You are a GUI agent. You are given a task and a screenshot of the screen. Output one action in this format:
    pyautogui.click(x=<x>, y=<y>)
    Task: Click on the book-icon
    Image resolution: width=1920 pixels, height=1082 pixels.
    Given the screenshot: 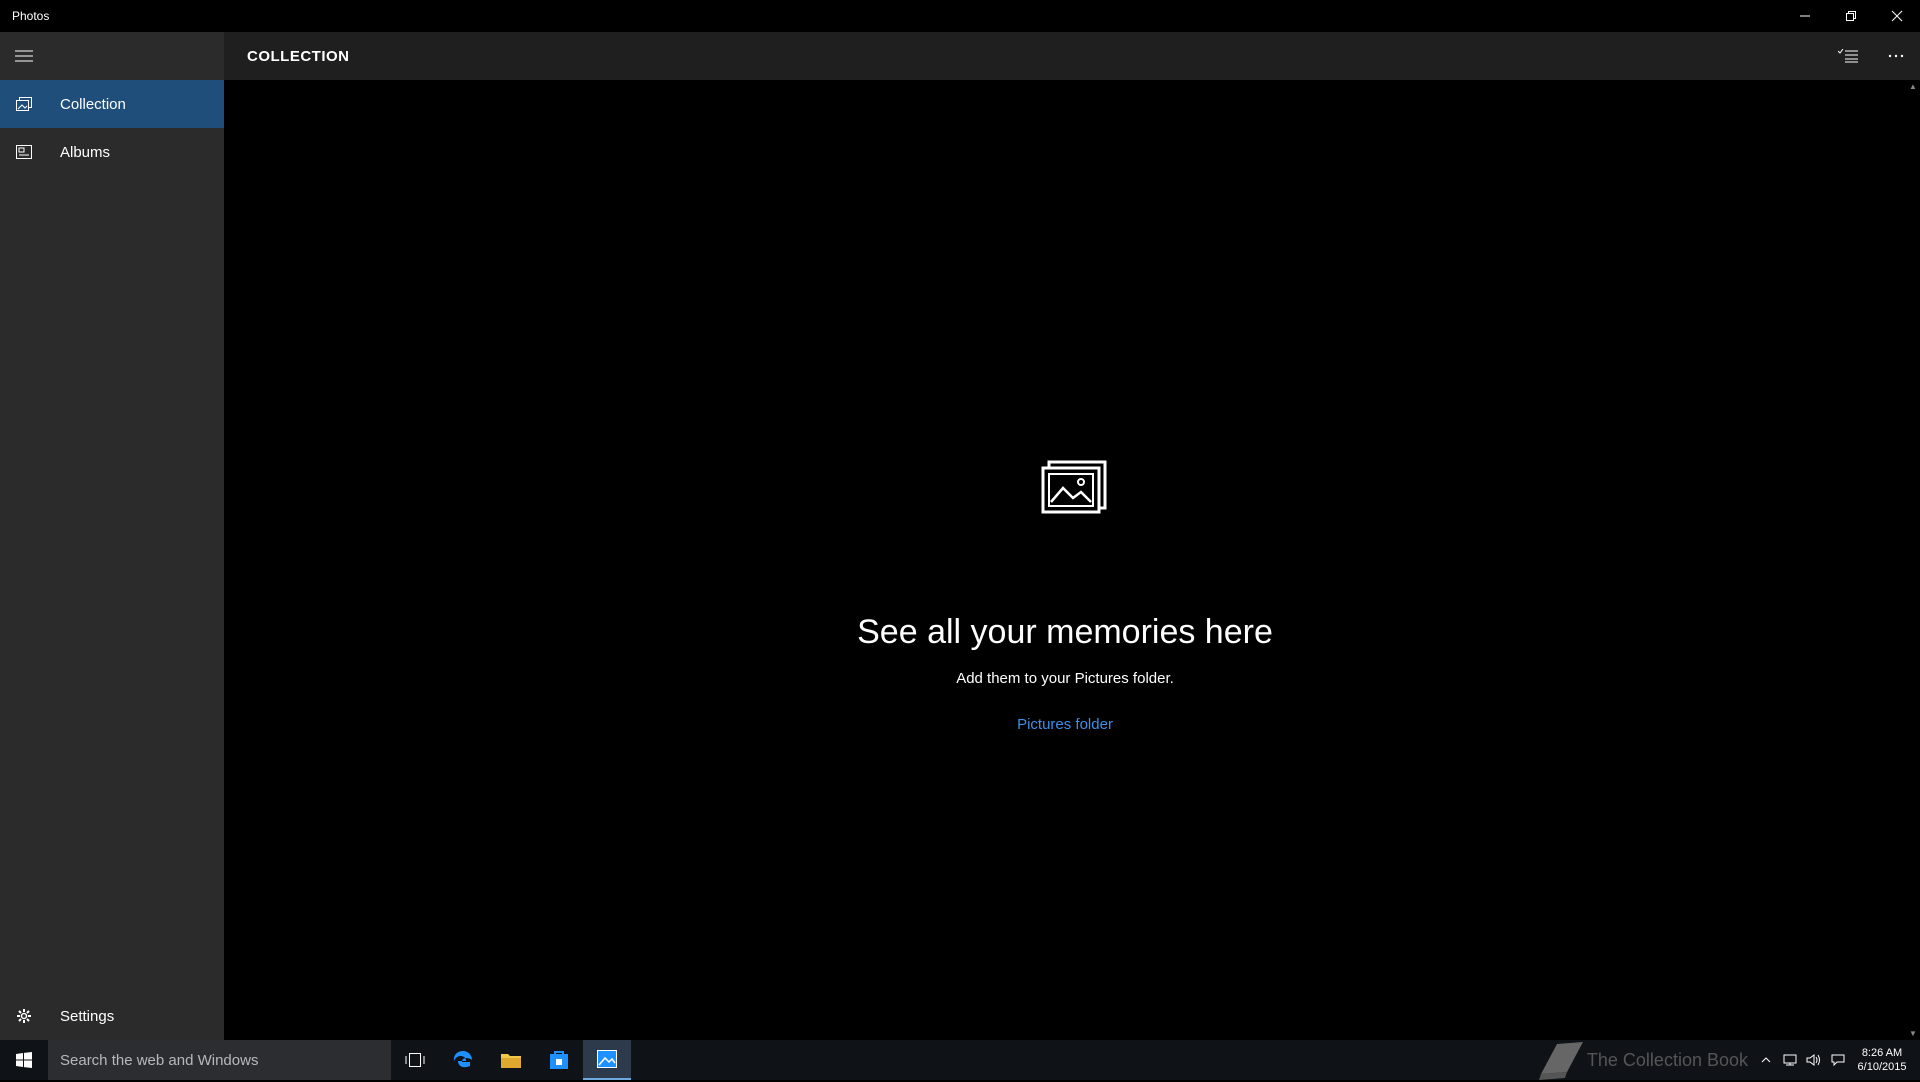 What is the action you would take?
    pyautogui.click(x=1560, y=1061)
    